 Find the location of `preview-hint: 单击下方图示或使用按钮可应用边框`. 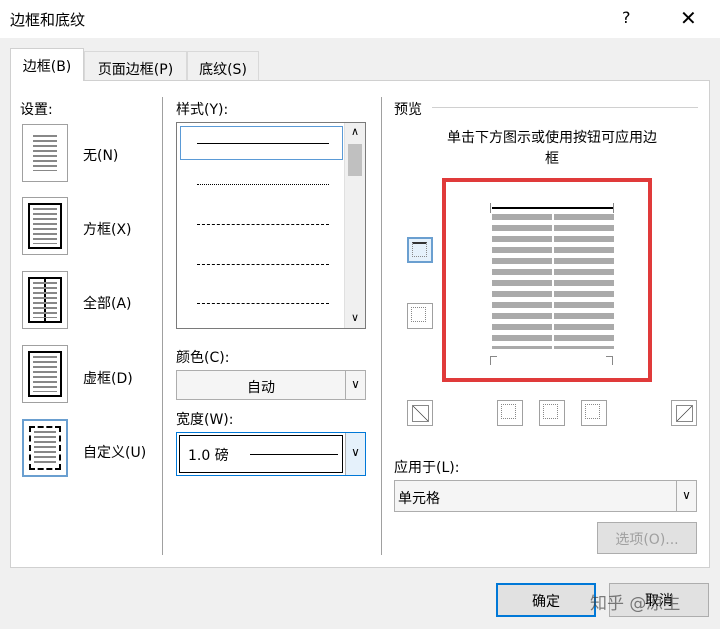

preview-hint: 单击下方图示或使用按钮可应用边框 is located at coordinates (552, 148).